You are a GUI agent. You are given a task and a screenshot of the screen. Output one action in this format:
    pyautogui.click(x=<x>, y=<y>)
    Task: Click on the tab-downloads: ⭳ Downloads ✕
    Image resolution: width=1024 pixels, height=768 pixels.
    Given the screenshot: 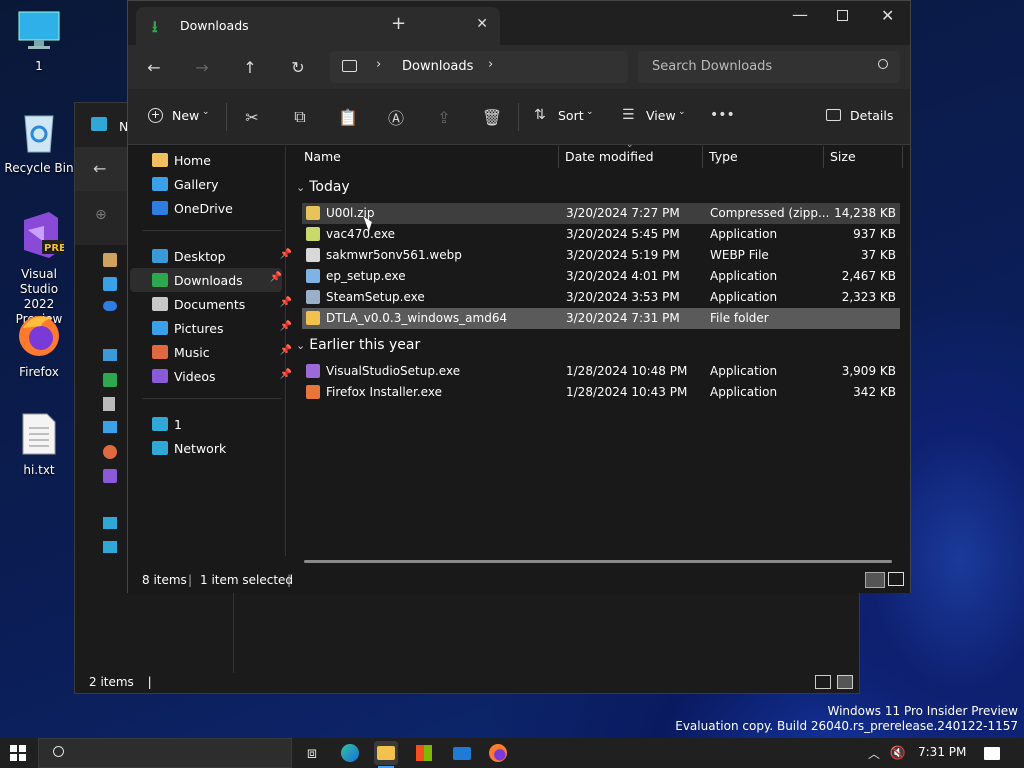 What is the action you would take?
    pyautogui.click(x=318, y=26)
    